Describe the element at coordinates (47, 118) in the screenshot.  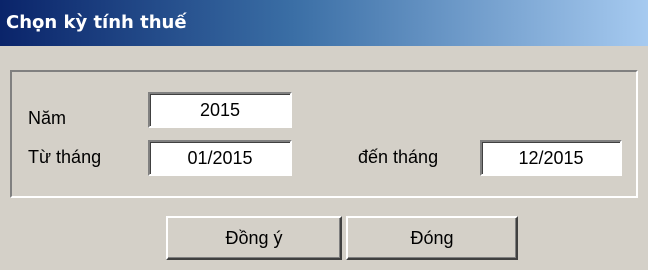
I see `year-label: Năm` at that location.